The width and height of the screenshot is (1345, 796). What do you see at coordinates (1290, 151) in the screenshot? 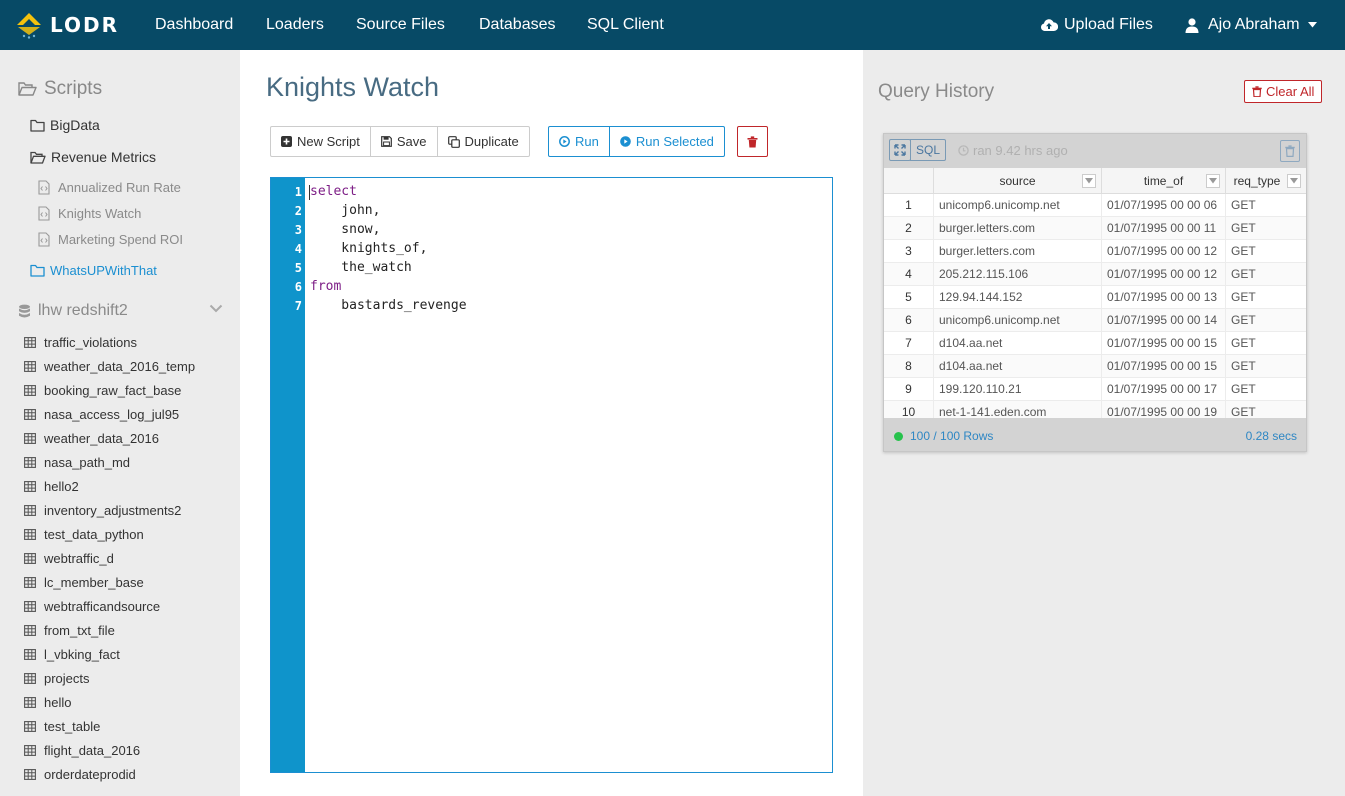
I see `delete-query-button` at bounding box center [1290, 151].